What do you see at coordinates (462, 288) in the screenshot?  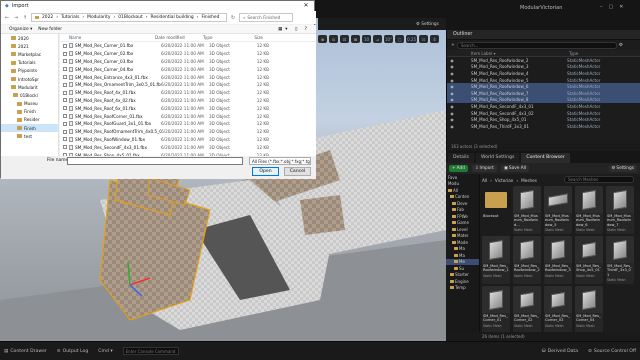 I see `tree-item: Temp` at bounding box center [462, 288].